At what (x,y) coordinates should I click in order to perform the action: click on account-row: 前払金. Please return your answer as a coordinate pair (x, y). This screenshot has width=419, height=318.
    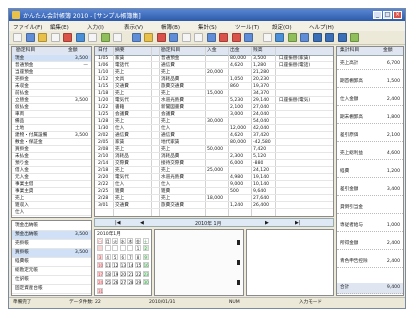
    Looking at the image, I should click on (51, 93).